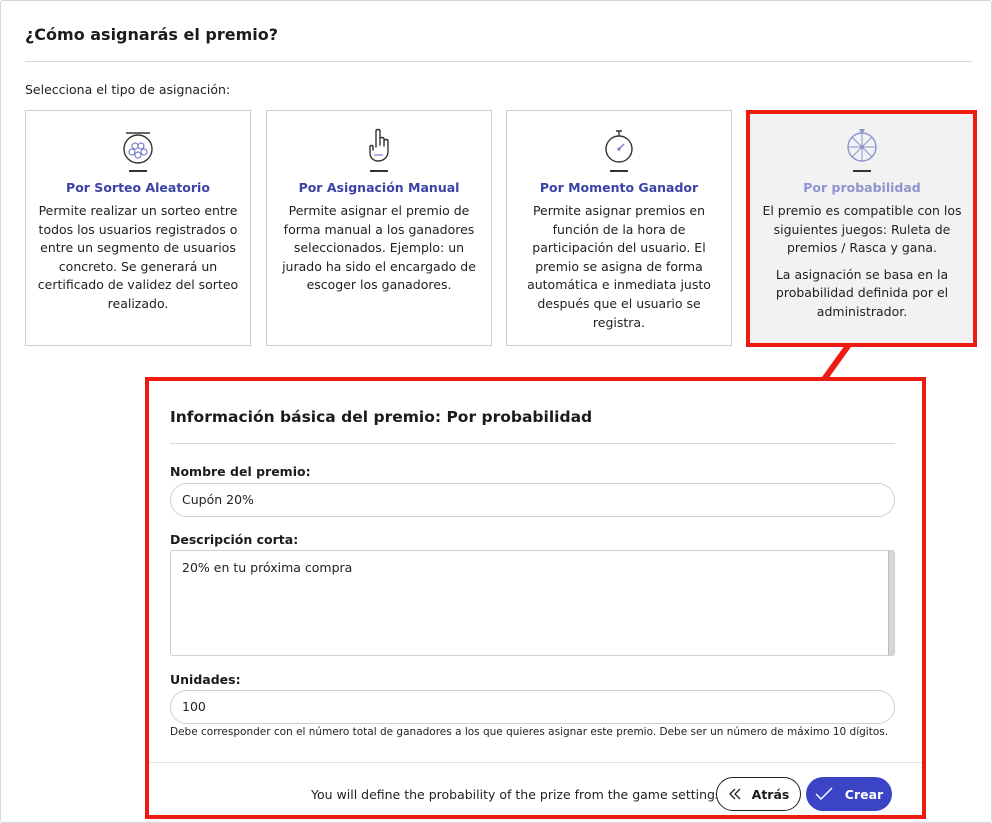 The width and height of the screenshot is (992, 823). Describe the element at coordinates (824, 793) in the screenshot. I see `checkmark-icon` at that location.